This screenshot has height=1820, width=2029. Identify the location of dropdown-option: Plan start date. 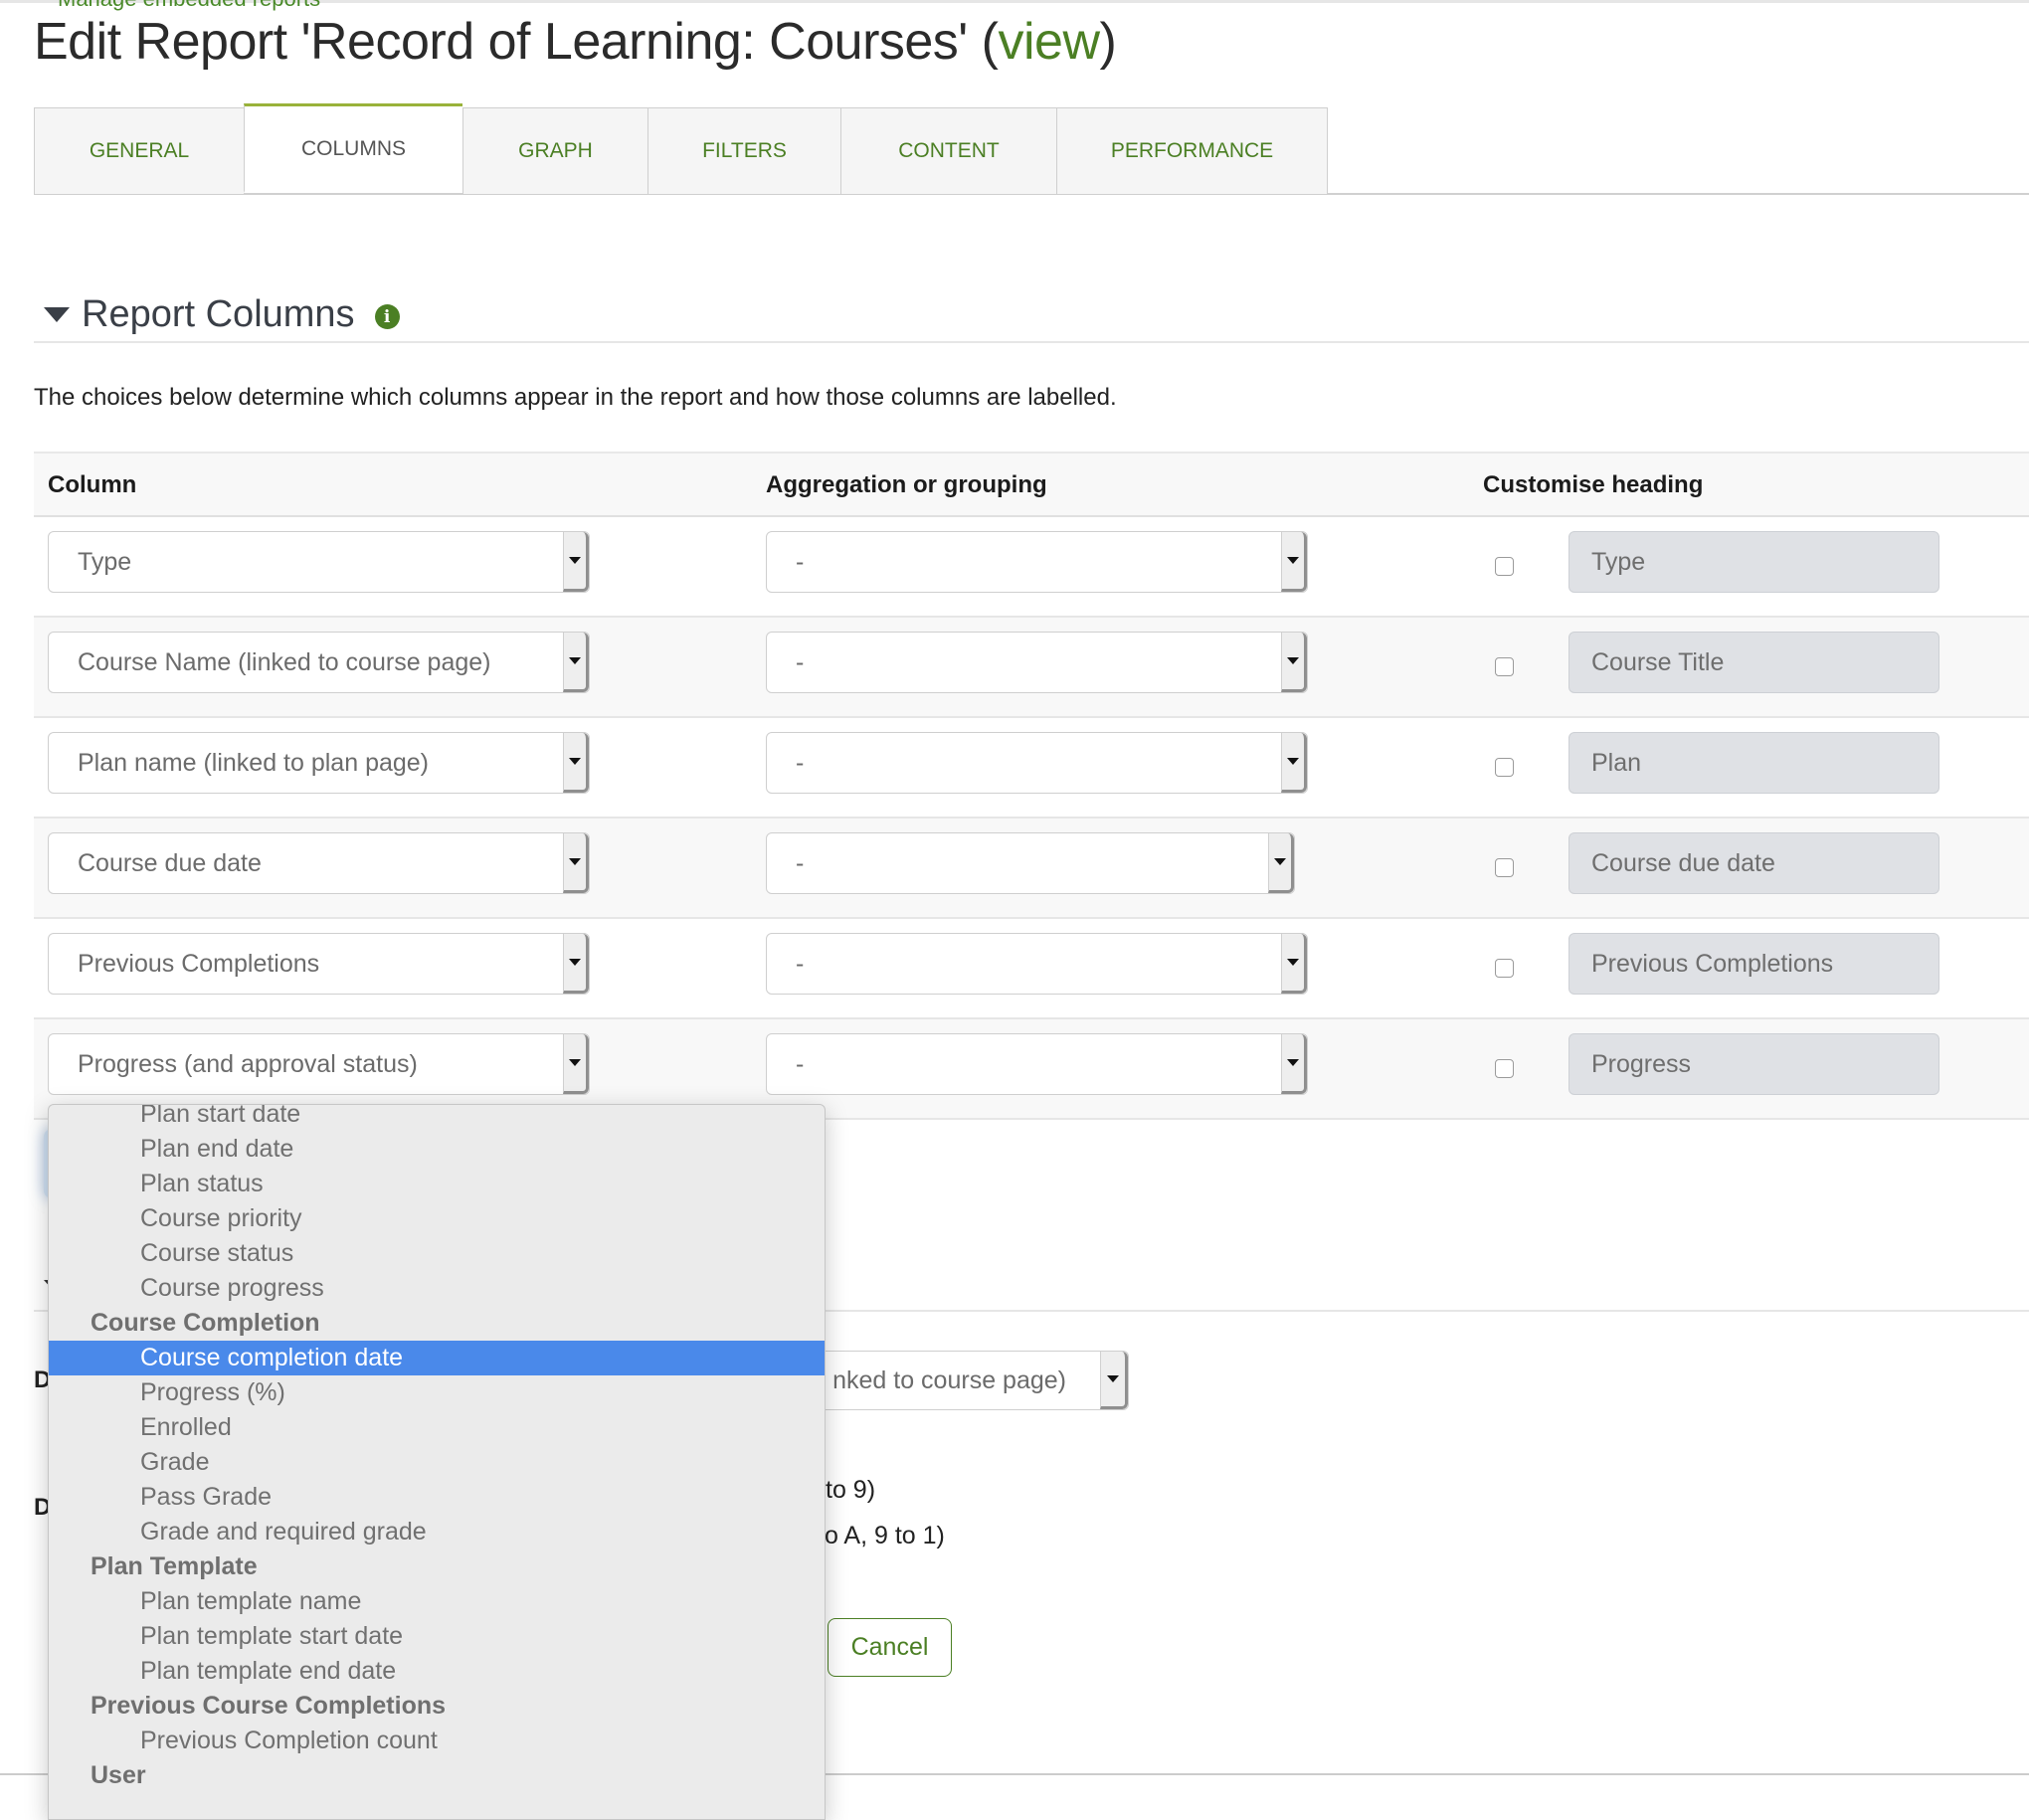
(437, 1118).